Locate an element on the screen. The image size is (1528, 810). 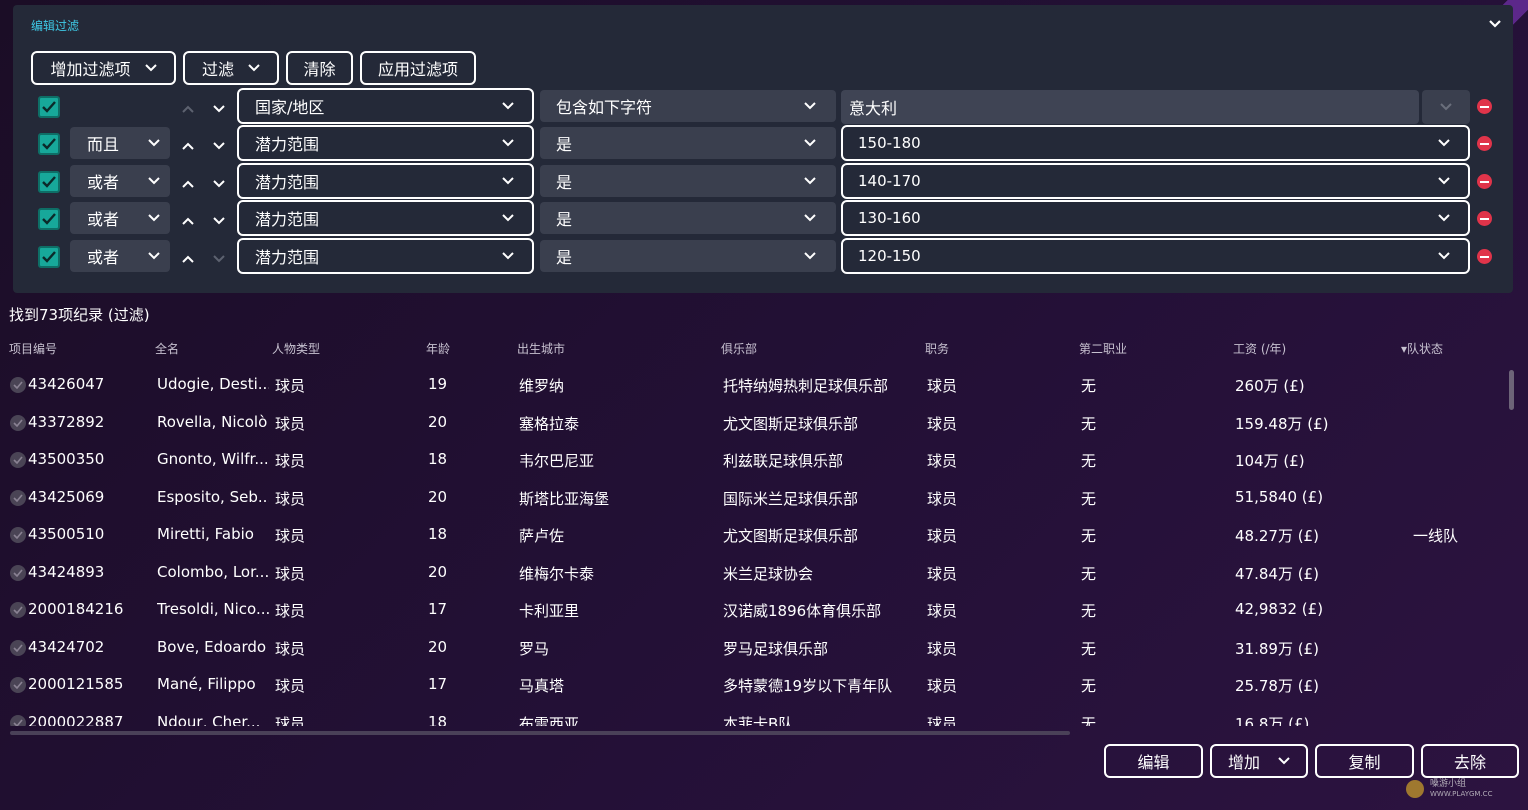
add-filter-button: 增加过滤项 is located at coordinates (103, 68).